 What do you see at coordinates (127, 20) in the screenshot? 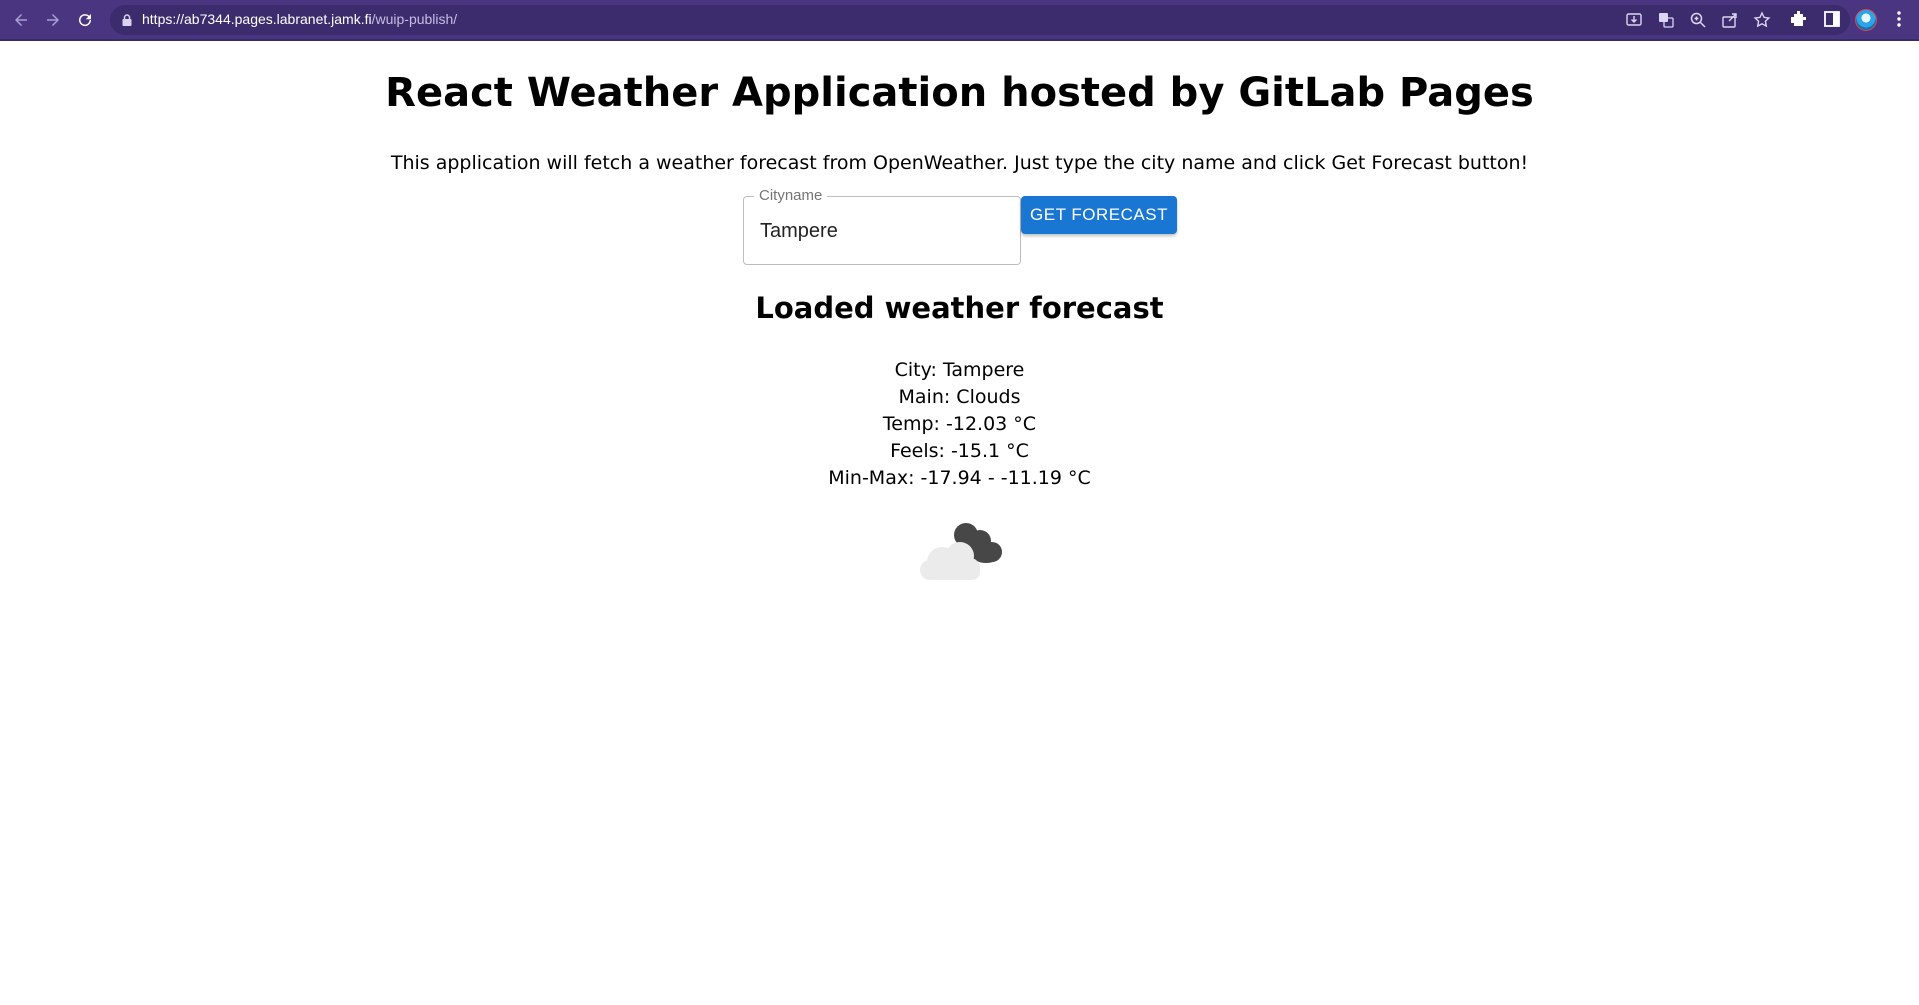
I see `lock-icon` at bounding box center [127, 20].